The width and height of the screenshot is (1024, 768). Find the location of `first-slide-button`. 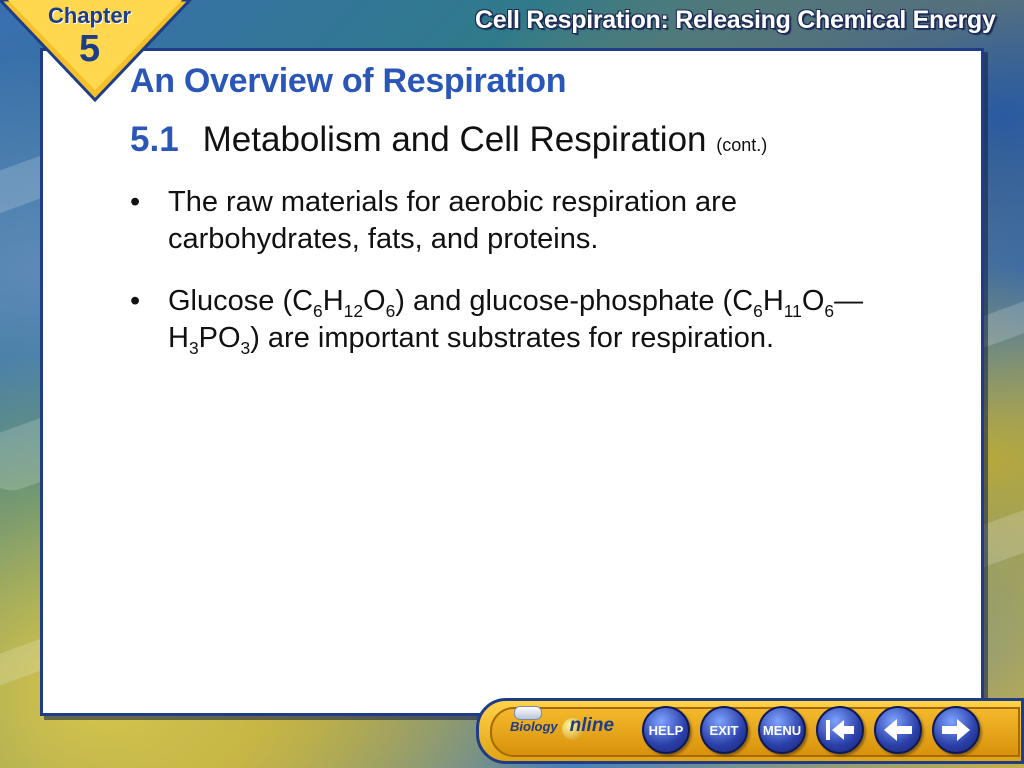

first-slide-button is located at coordinates (840, 730).